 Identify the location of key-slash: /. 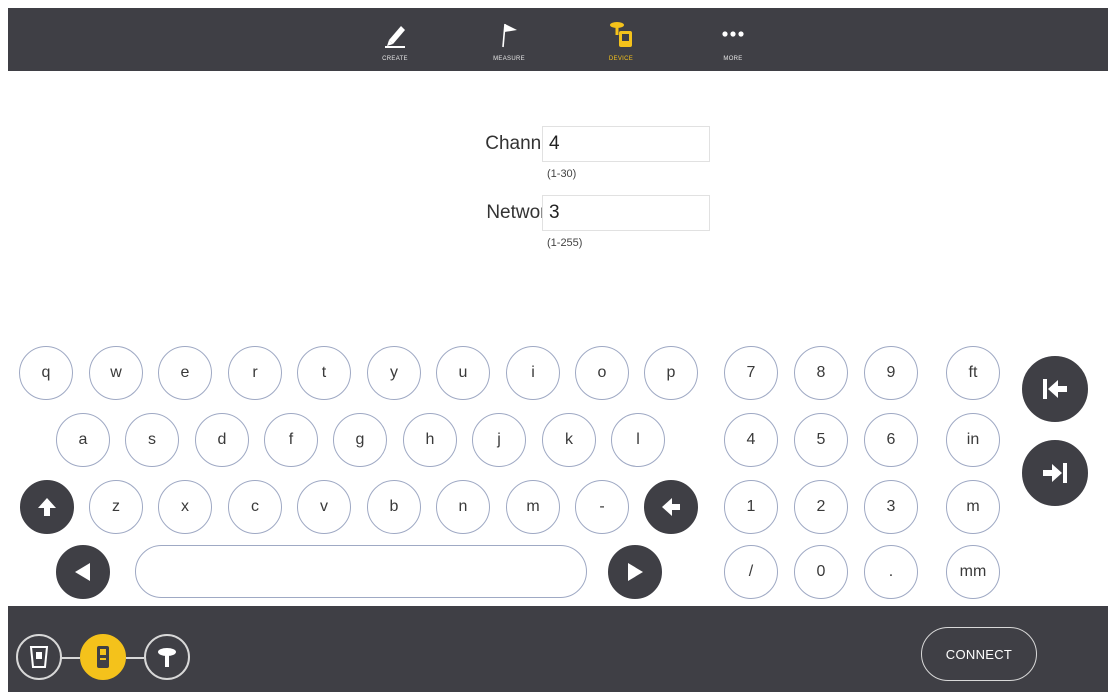
(751, 572).